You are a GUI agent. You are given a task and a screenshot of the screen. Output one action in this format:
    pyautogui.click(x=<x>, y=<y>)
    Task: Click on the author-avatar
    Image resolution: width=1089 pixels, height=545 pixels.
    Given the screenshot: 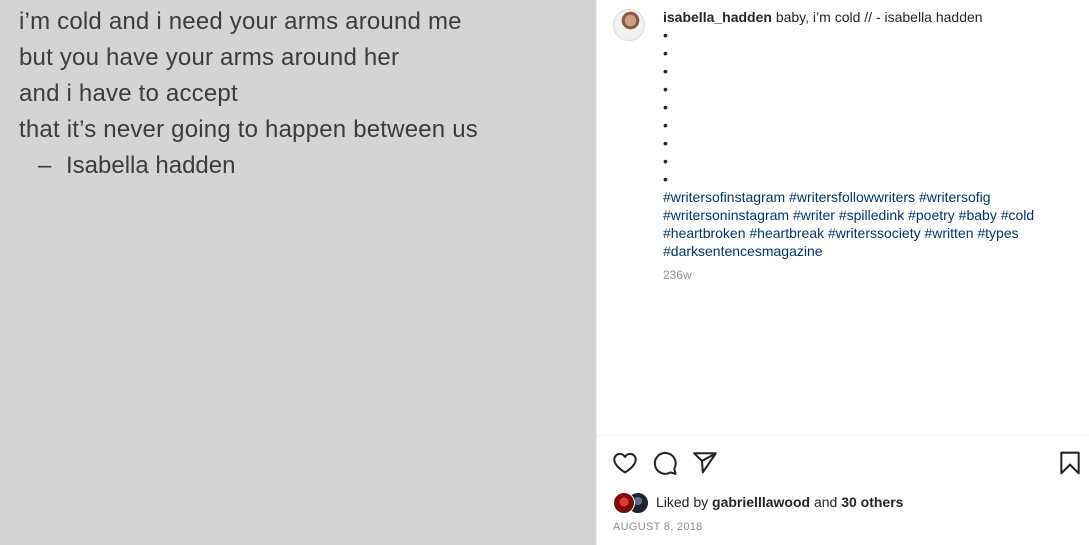 What is the action you would take?
    pyautogui.click(x=629, y=25)
    